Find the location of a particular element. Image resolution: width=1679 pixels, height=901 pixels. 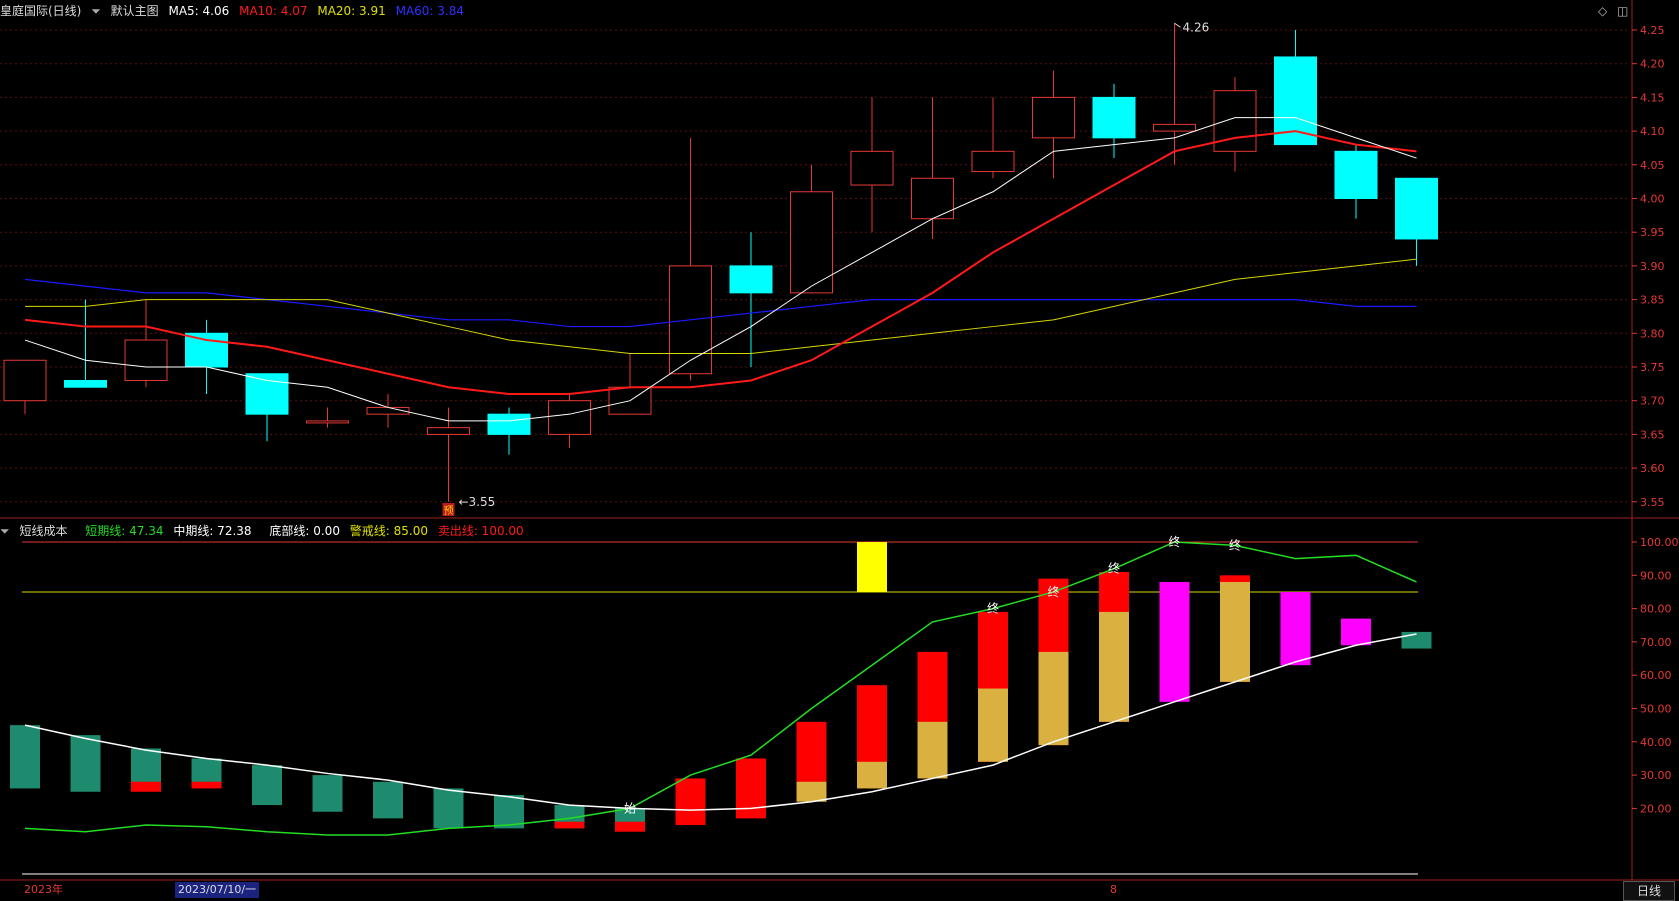

period-tab-daily: 日线 is located at coordinates (1649, 891).